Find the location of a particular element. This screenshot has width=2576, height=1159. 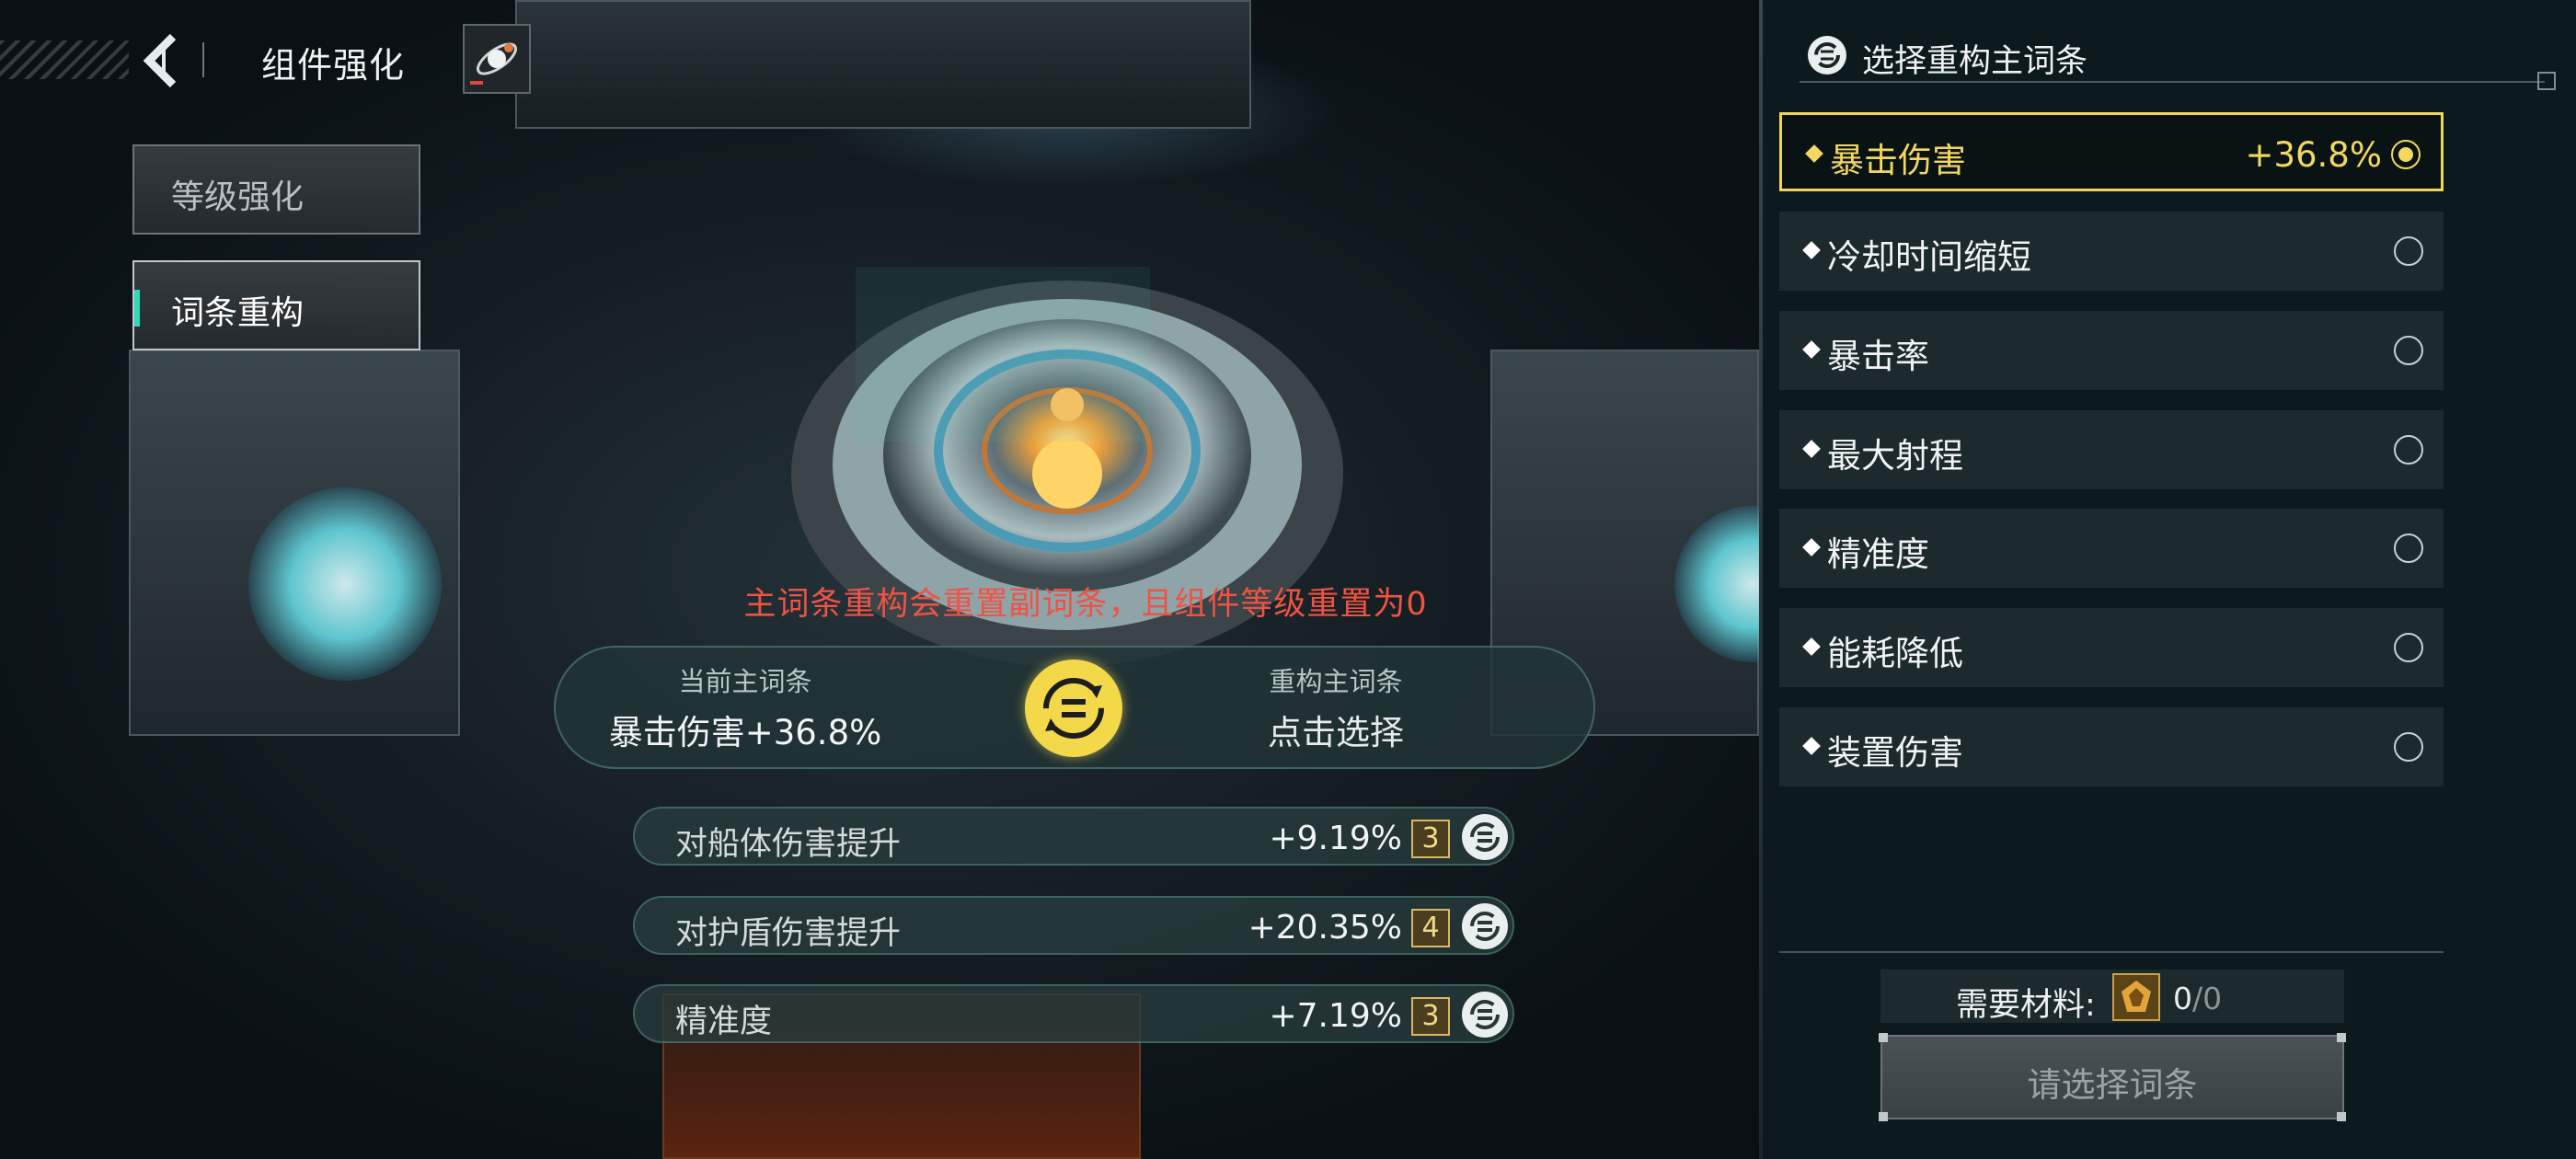

panel-divider is located at coordinates (1761, 579).